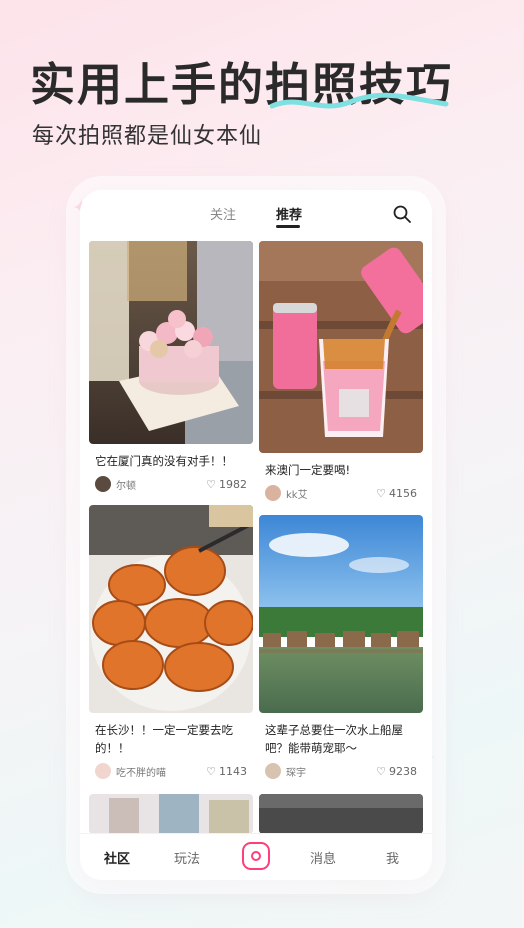  What do you see at coordinates (226, 771) in the screenshot?
I see `like-count: ♡ 1143` at bounding box center [226, 771].